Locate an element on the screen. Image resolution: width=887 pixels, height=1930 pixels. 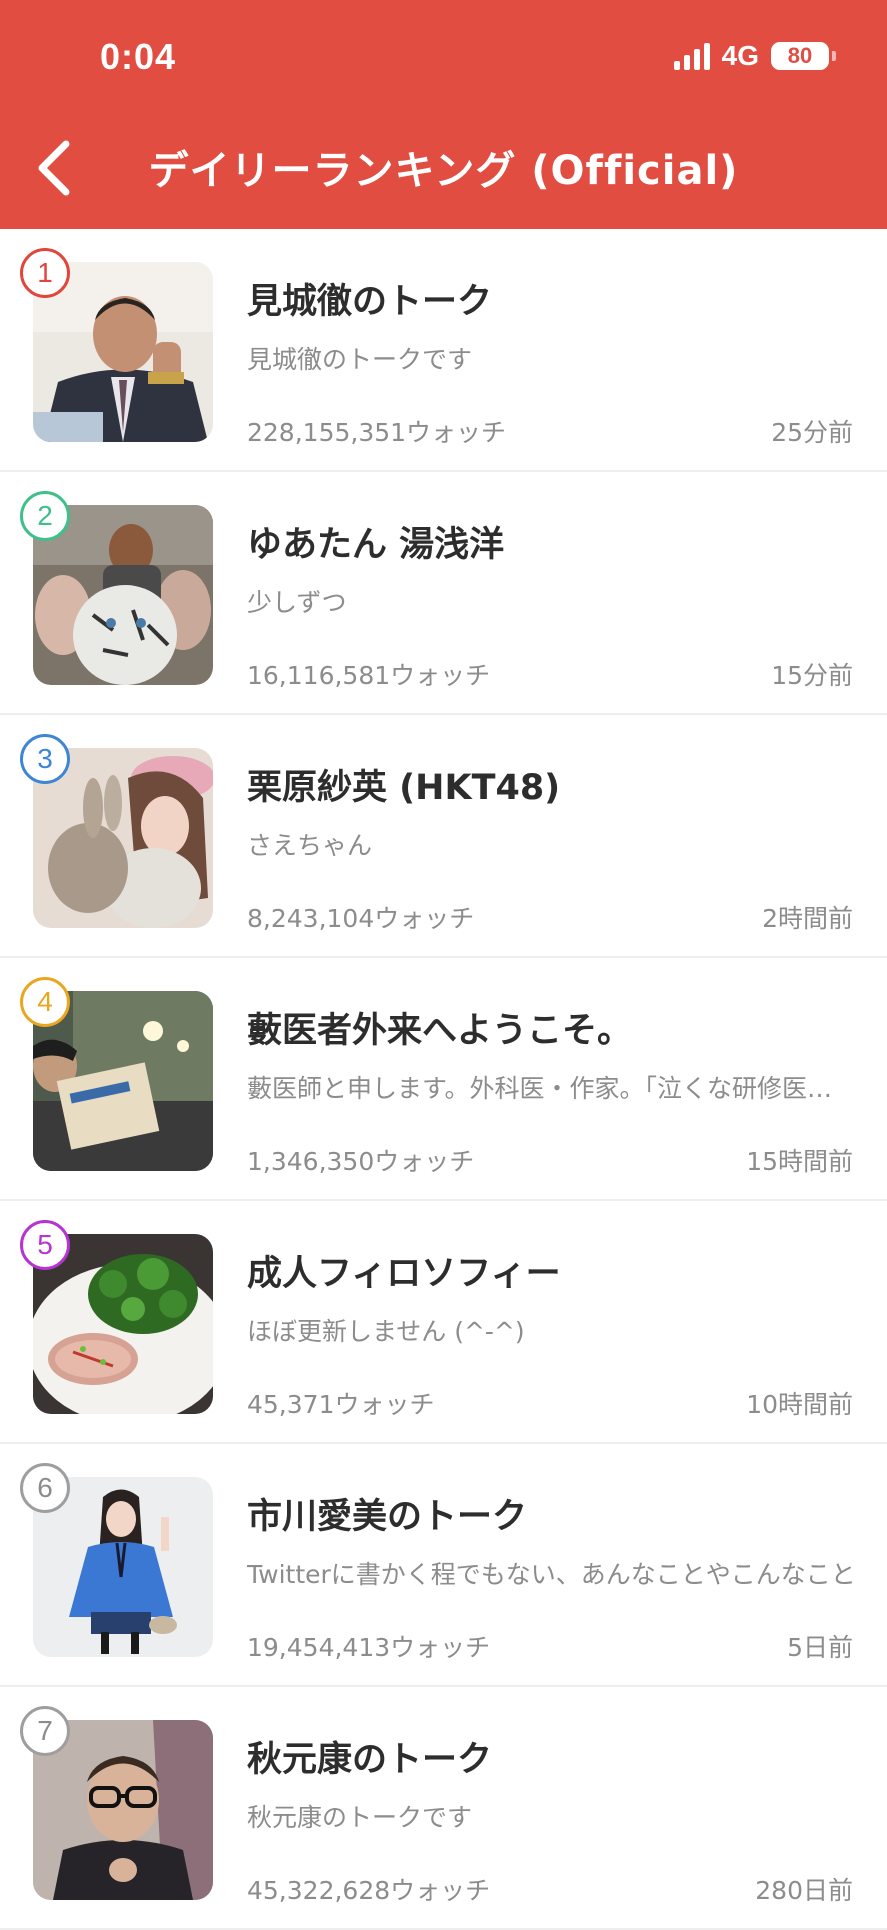
updated-time: 280日前 is located at coordinates (804, 1890).